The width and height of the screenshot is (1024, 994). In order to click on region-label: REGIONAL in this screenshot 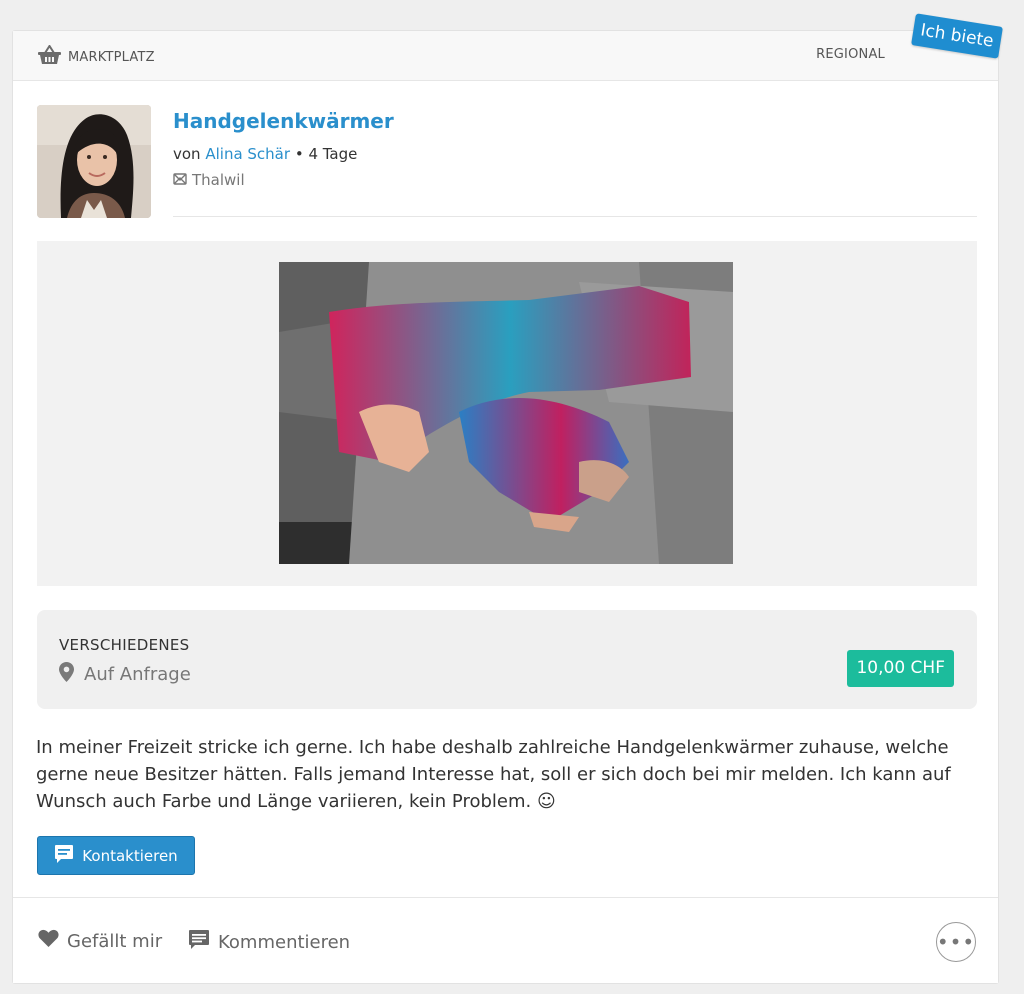, I will do `click(850, 54)`.